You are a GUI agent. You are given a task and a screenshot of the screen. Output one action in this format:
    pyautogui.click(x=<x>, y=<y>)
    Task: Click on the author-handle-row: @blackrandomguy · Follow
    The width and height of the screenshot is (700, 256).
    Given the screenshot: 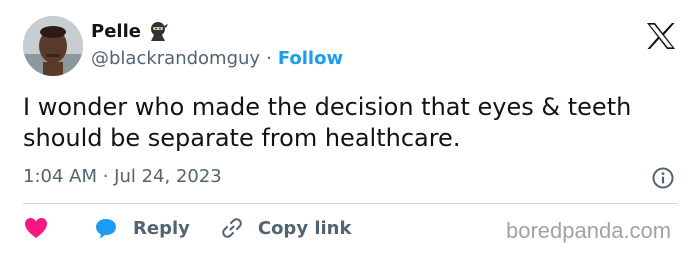 What is the action you would take?
    pyautogui.click(x=217, y=58)
    